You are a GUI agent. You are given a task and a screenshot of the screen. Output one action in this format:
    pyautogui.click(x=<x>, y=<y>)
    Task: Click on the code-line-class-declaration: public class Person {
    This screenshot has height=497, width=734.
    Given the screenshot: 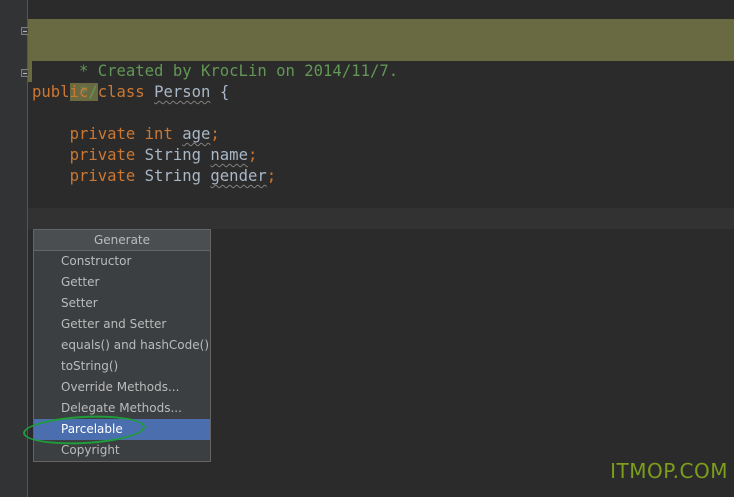 What is the action you would take?
    pyautogui.click(x=381, y=92)
    